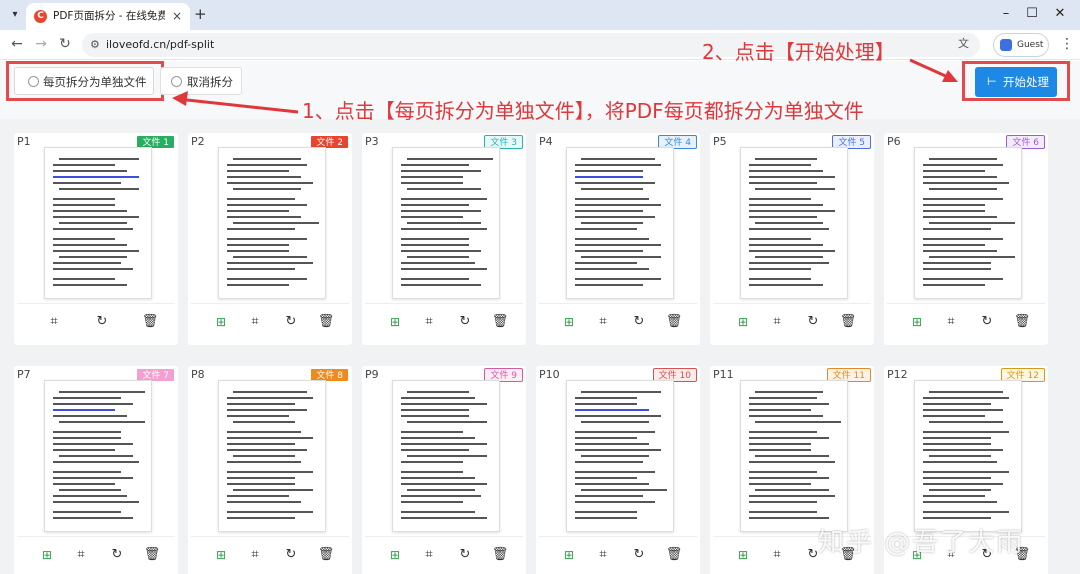  I want to click on page-number-label: P3, so click(372, 141).